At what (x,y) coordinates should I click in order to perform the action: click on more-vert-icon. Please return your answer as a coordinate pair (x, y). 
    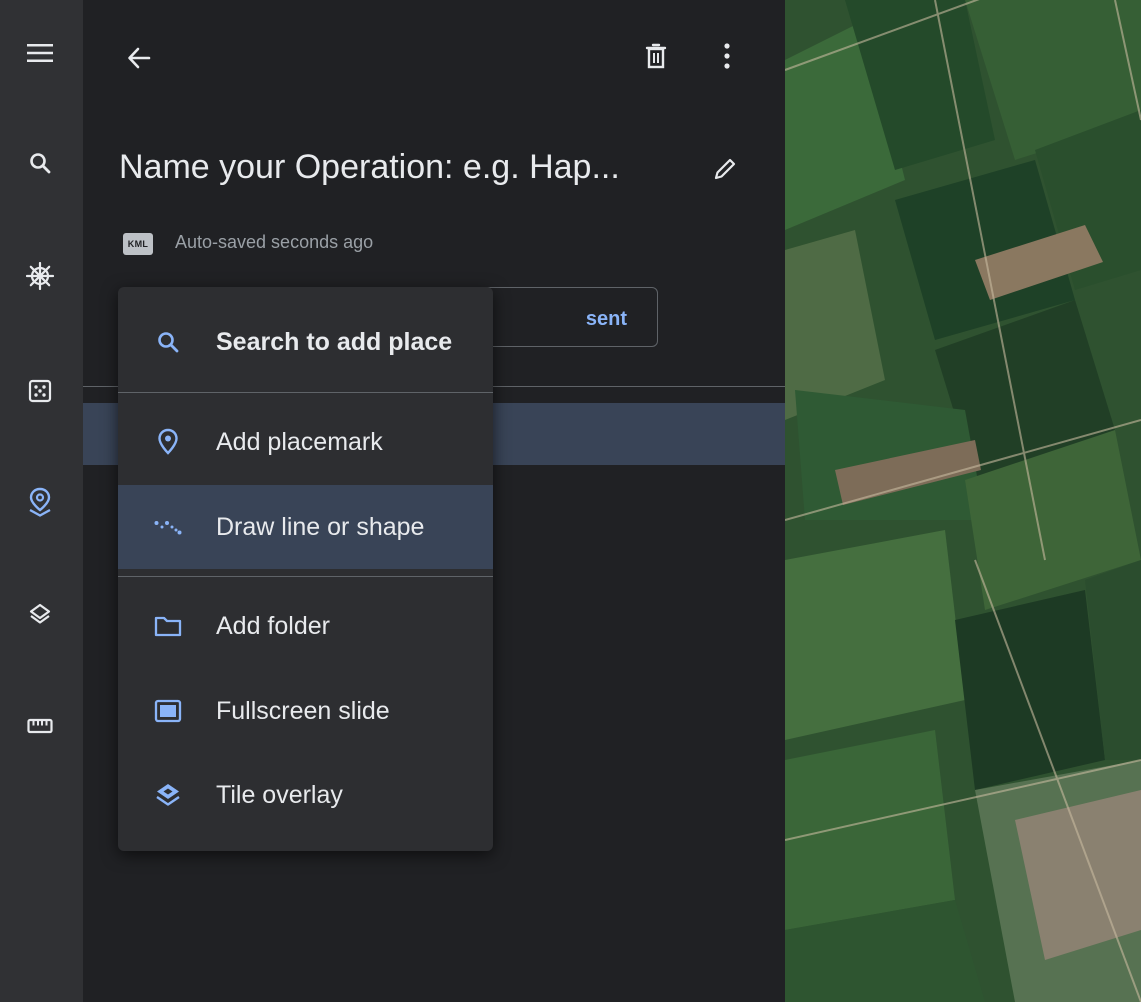
    Looking at the image, I should click on (727, 56).